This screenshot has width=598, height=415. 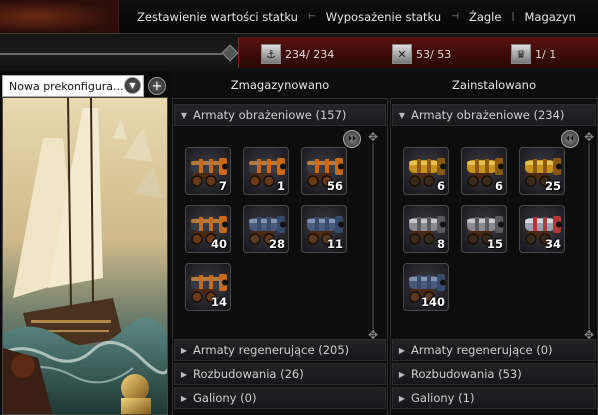 I want to click on category-label: Rozbudowania (53), so click(x=466, y=374).